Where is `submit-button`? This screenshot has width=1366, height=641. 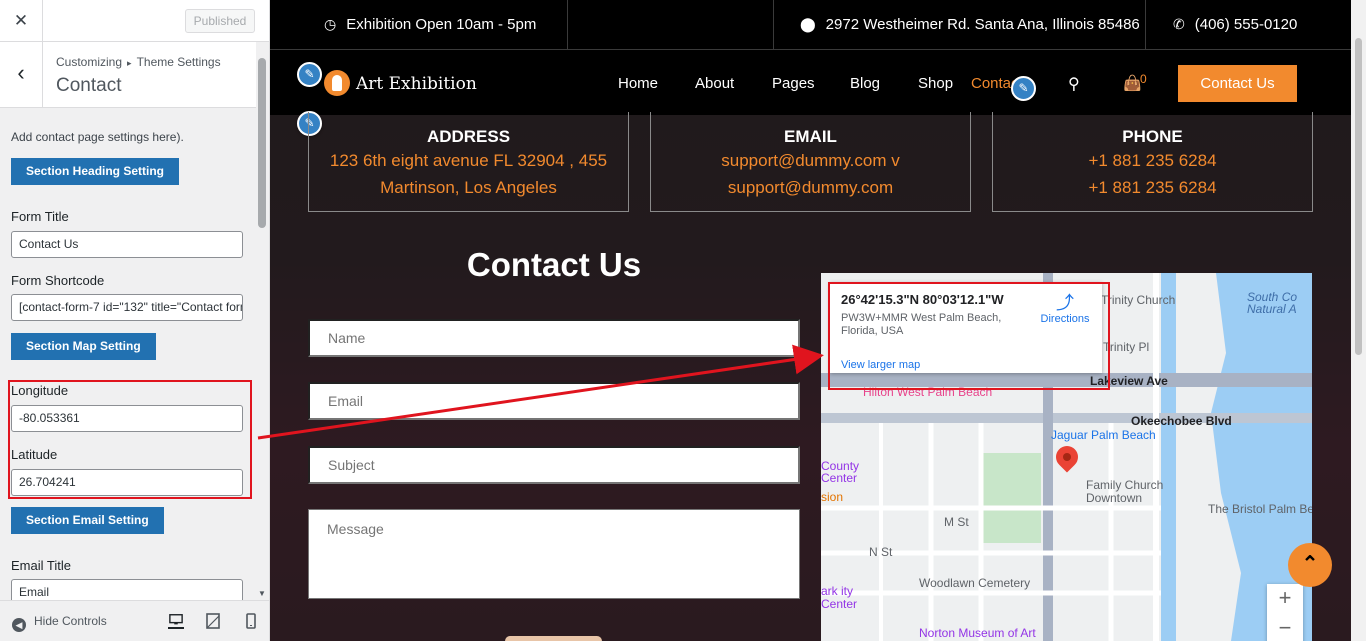 submit-button is located at coordinates (553, 638).